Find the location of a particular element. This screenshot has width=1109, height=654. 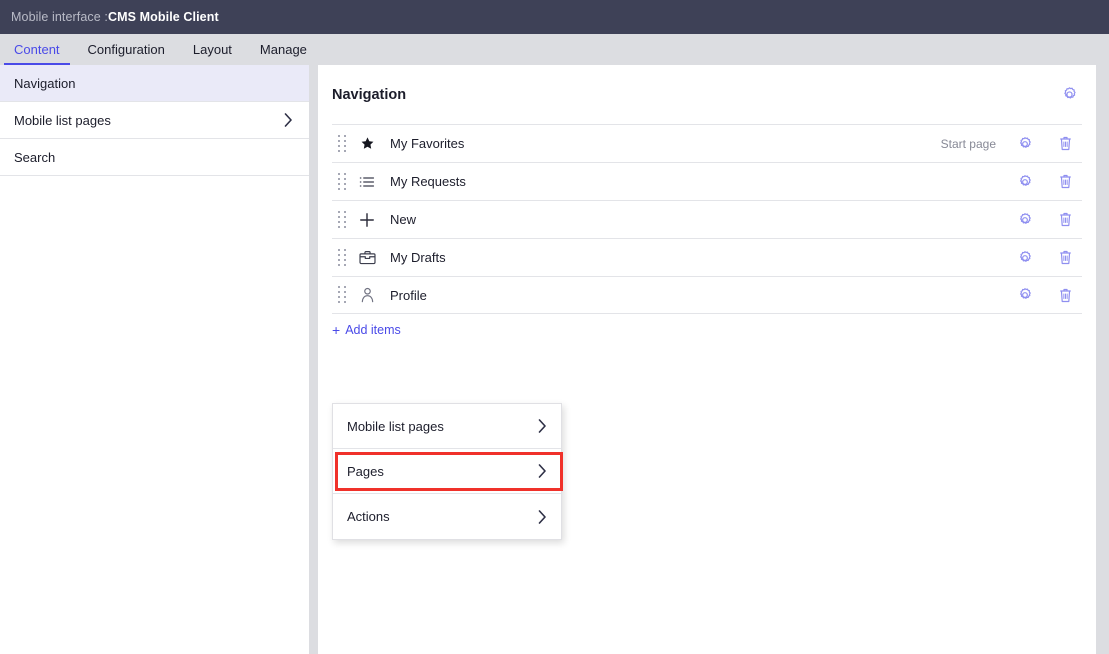

table-row: Profile is located at coordinates (707, 295).